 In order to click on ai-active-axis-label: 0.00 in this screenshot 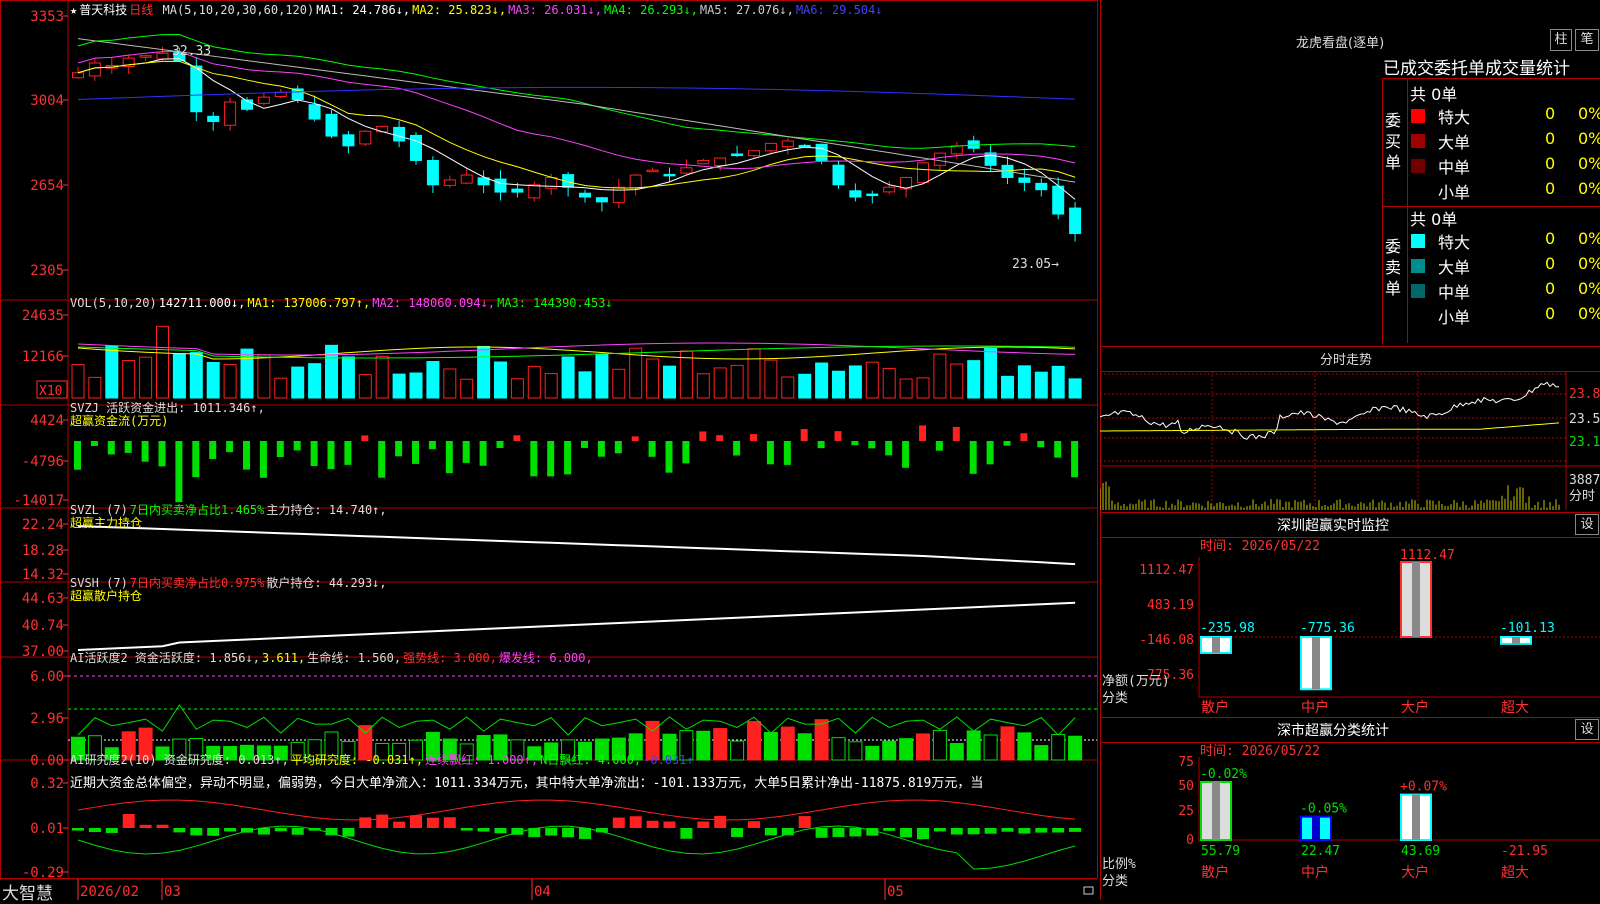, I will do `click(47, 761)`.